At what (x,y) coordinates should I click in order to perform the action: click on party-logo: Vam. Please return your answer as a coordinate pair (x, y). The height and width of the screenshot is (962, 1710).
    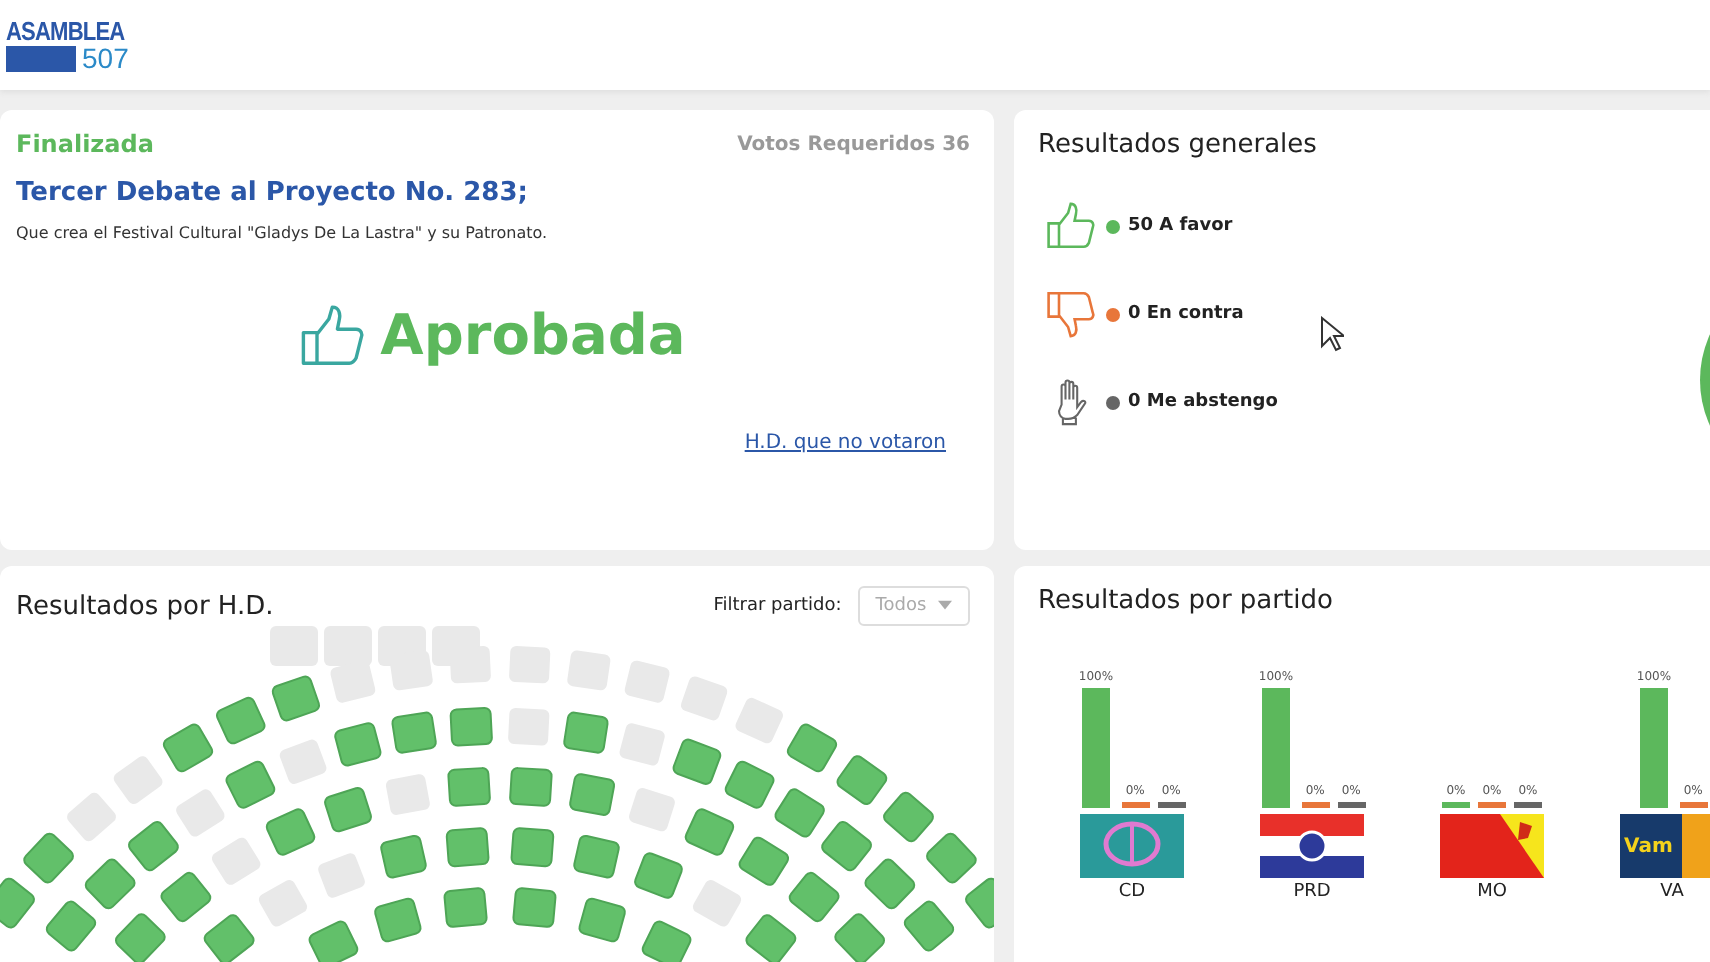
    Looking at the image, I should click on (1665, 846).